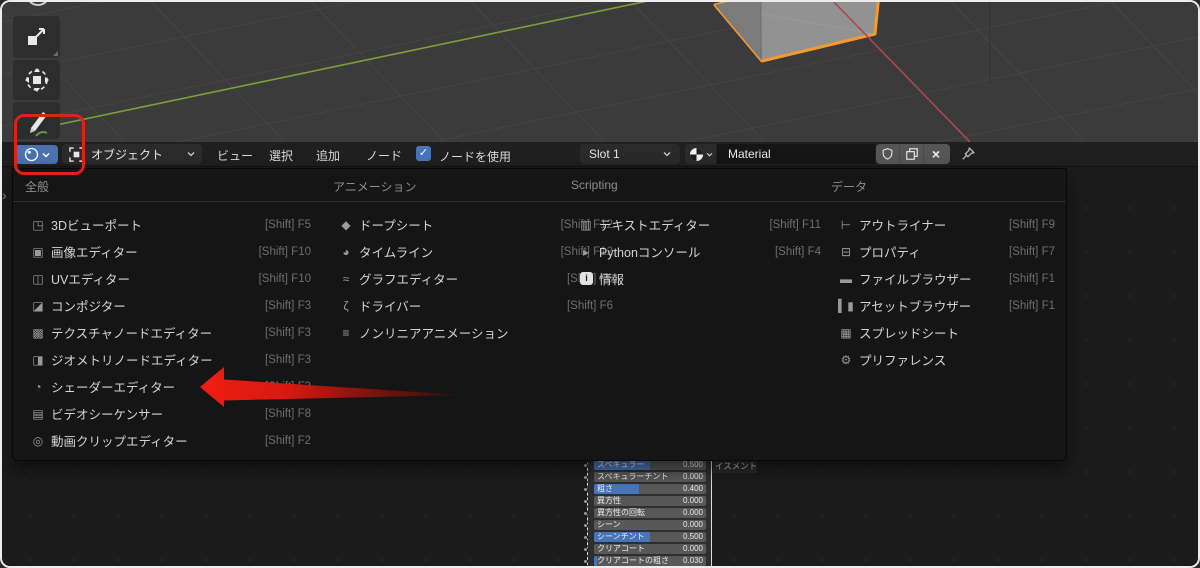  I want to click on menu-item-geometry-node-editor: ◨ ジオメトリノードエディター [Shift] F3, so click(169, 359).